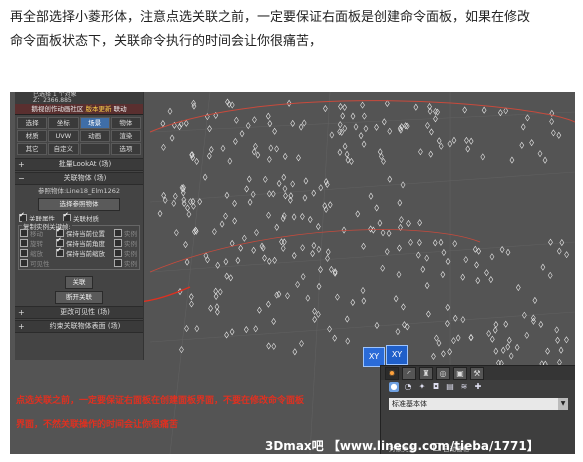  I want to click on script-header: 鹅视创作动画社区 版本更新 联动, so click(79, 109).